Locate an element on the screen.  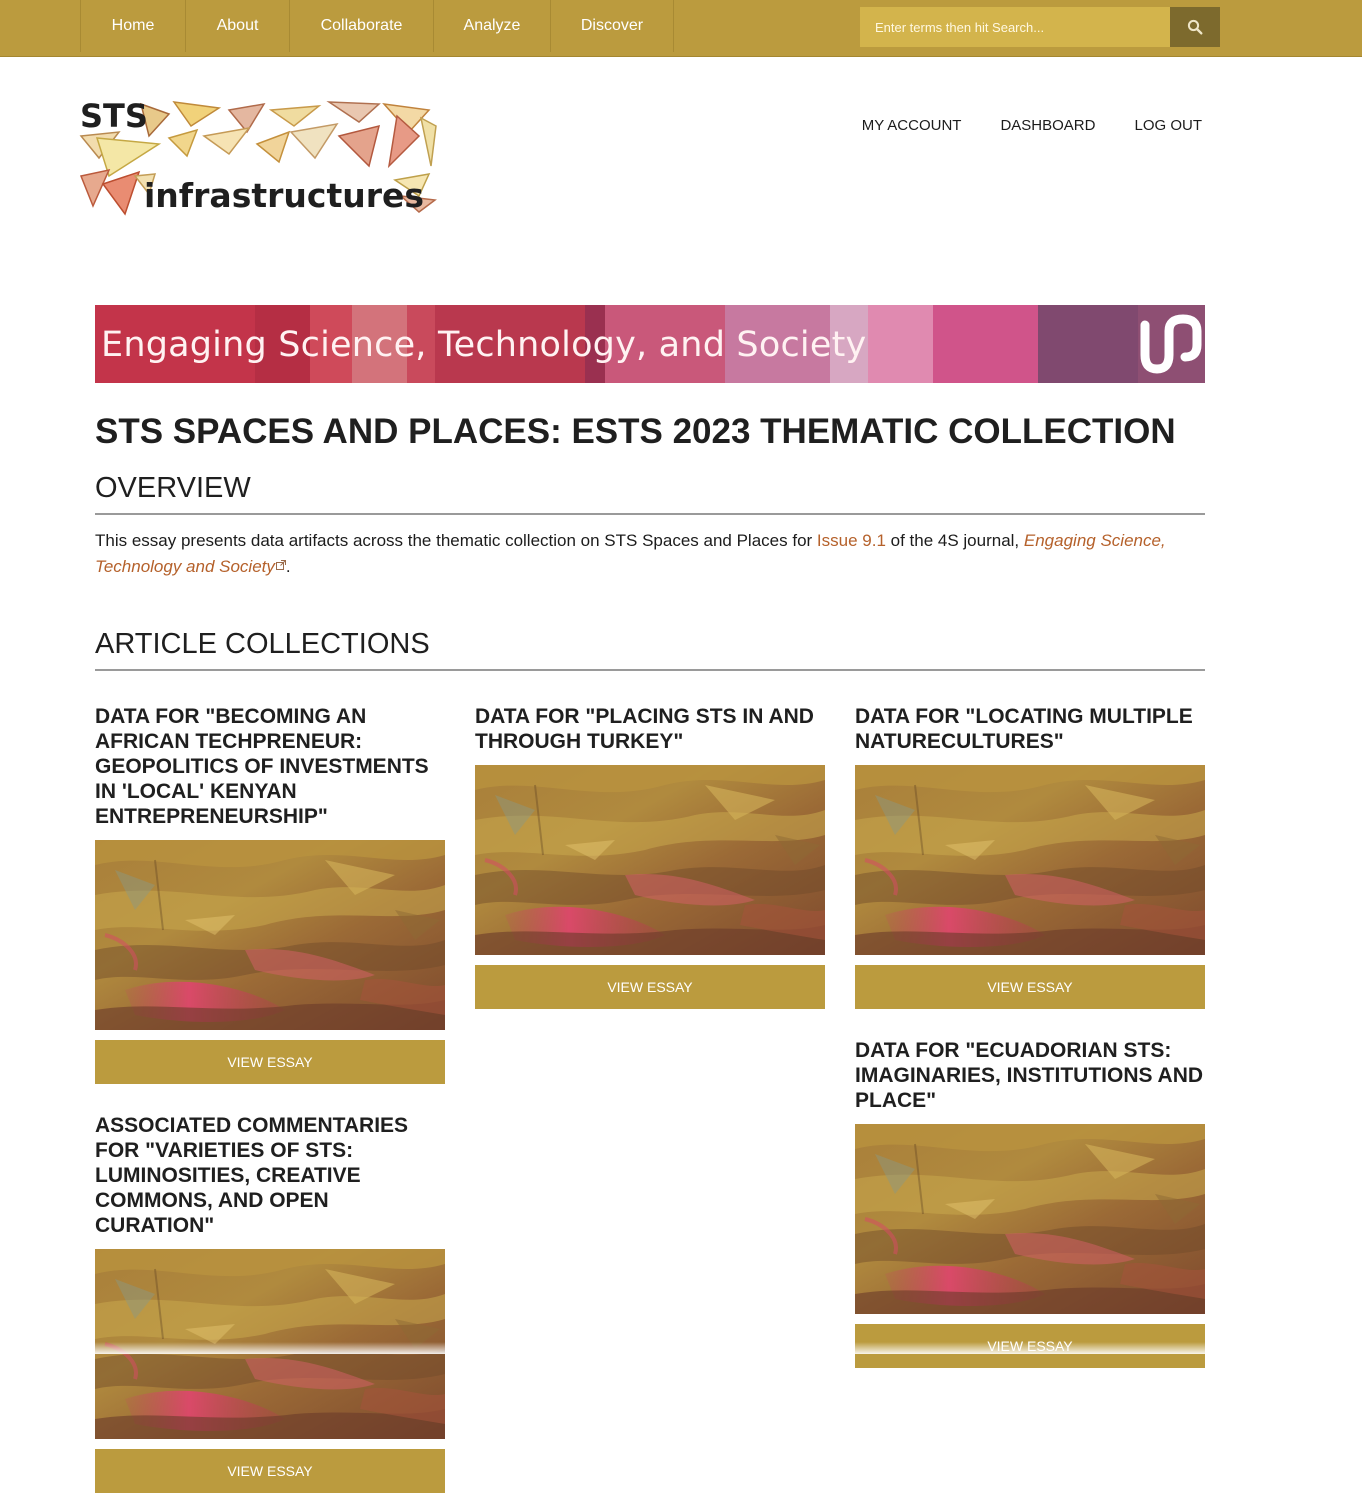
nav-item-home: Home is located at coordinates (132, 26).